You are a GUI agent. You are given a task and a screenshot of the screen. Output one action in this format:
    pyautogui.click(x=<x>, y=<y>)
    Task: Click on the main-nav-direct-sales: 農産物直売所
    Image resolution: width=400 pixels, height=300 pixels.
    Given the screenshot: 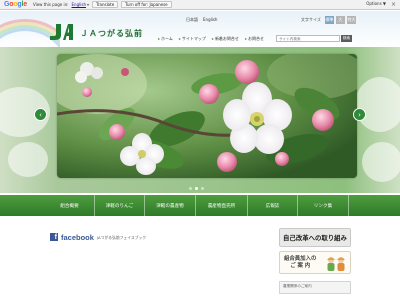 What is the action you would take?
    pyautogui.click(x=222, y=205)
    